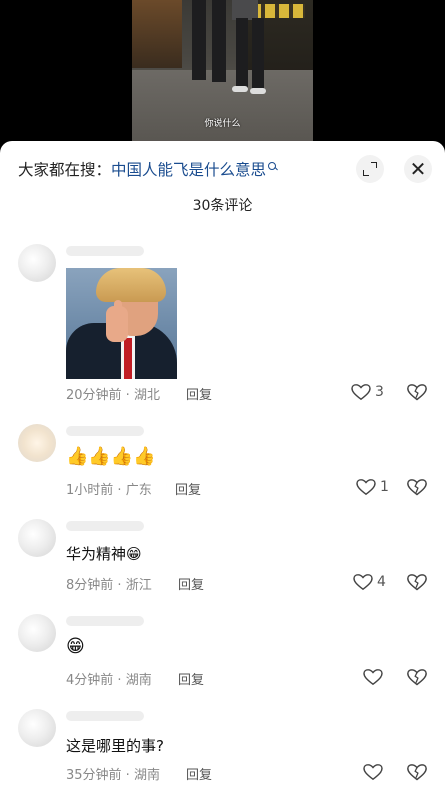 This screenshot has width=445, height=800. What do you see at coordinates (113, 395) in the screenshot?
I see `comment-meta: 20分钟前 · 湖北` at bounding box center [113, 395].